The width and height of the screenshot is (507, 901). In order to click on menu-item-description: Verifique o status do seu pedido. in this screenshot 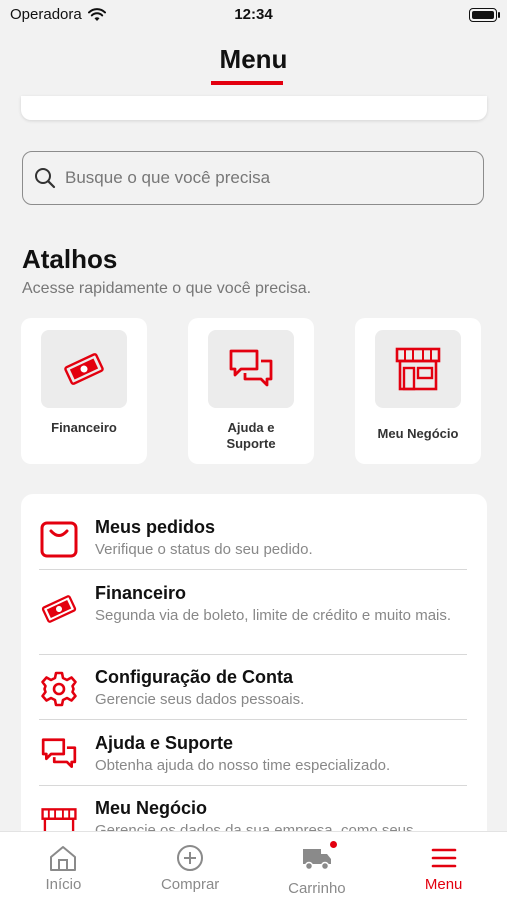, I will do `click(204, 549)`.